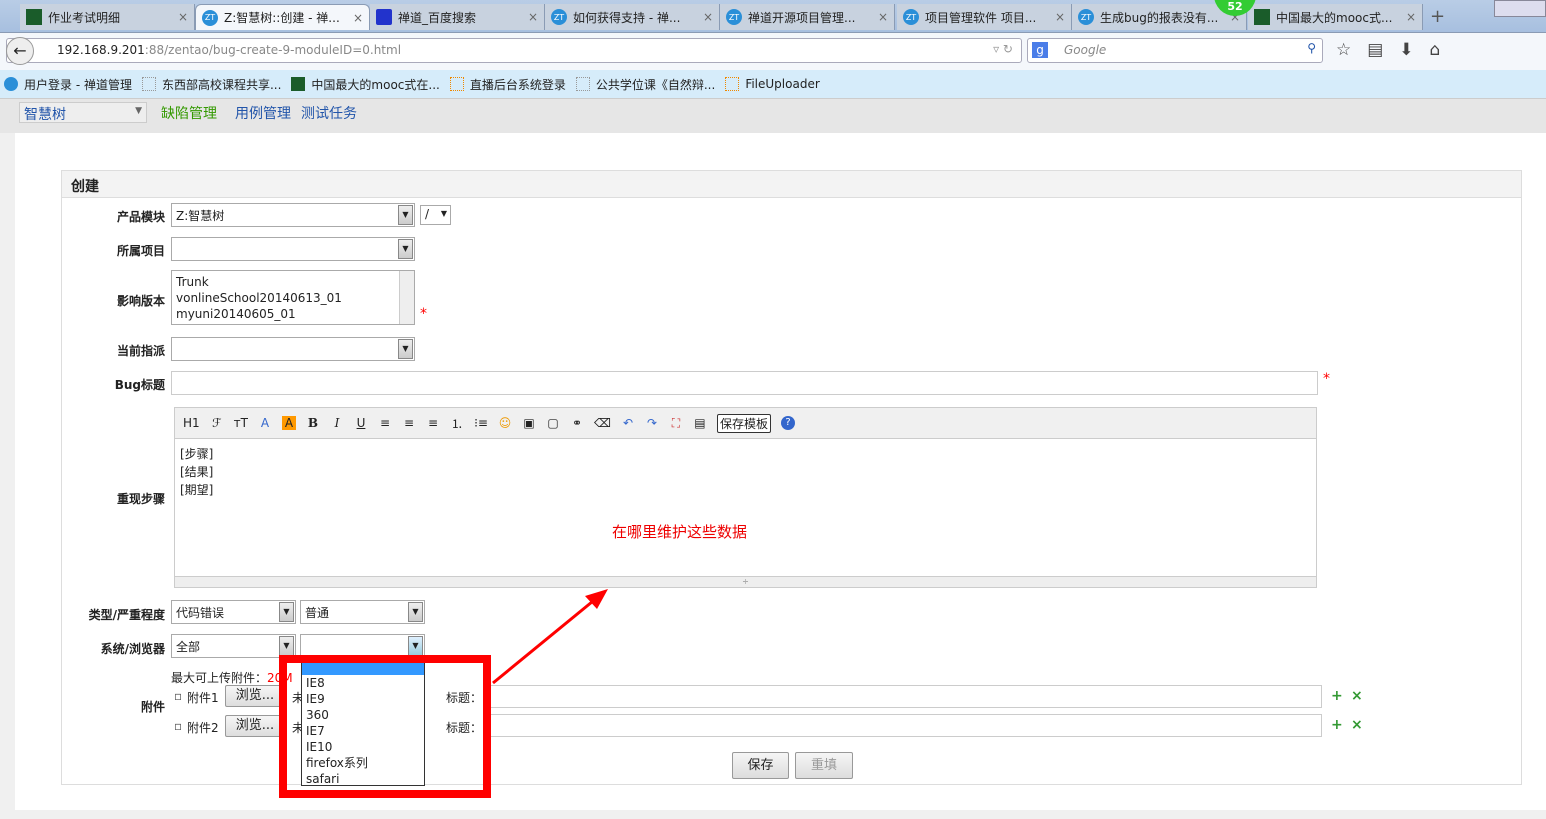 The width and height of the screenshot is (1546, 819). Describe the element at coordinates (550, 637) in the screenshot. I see `annotation-arrow` at that location.